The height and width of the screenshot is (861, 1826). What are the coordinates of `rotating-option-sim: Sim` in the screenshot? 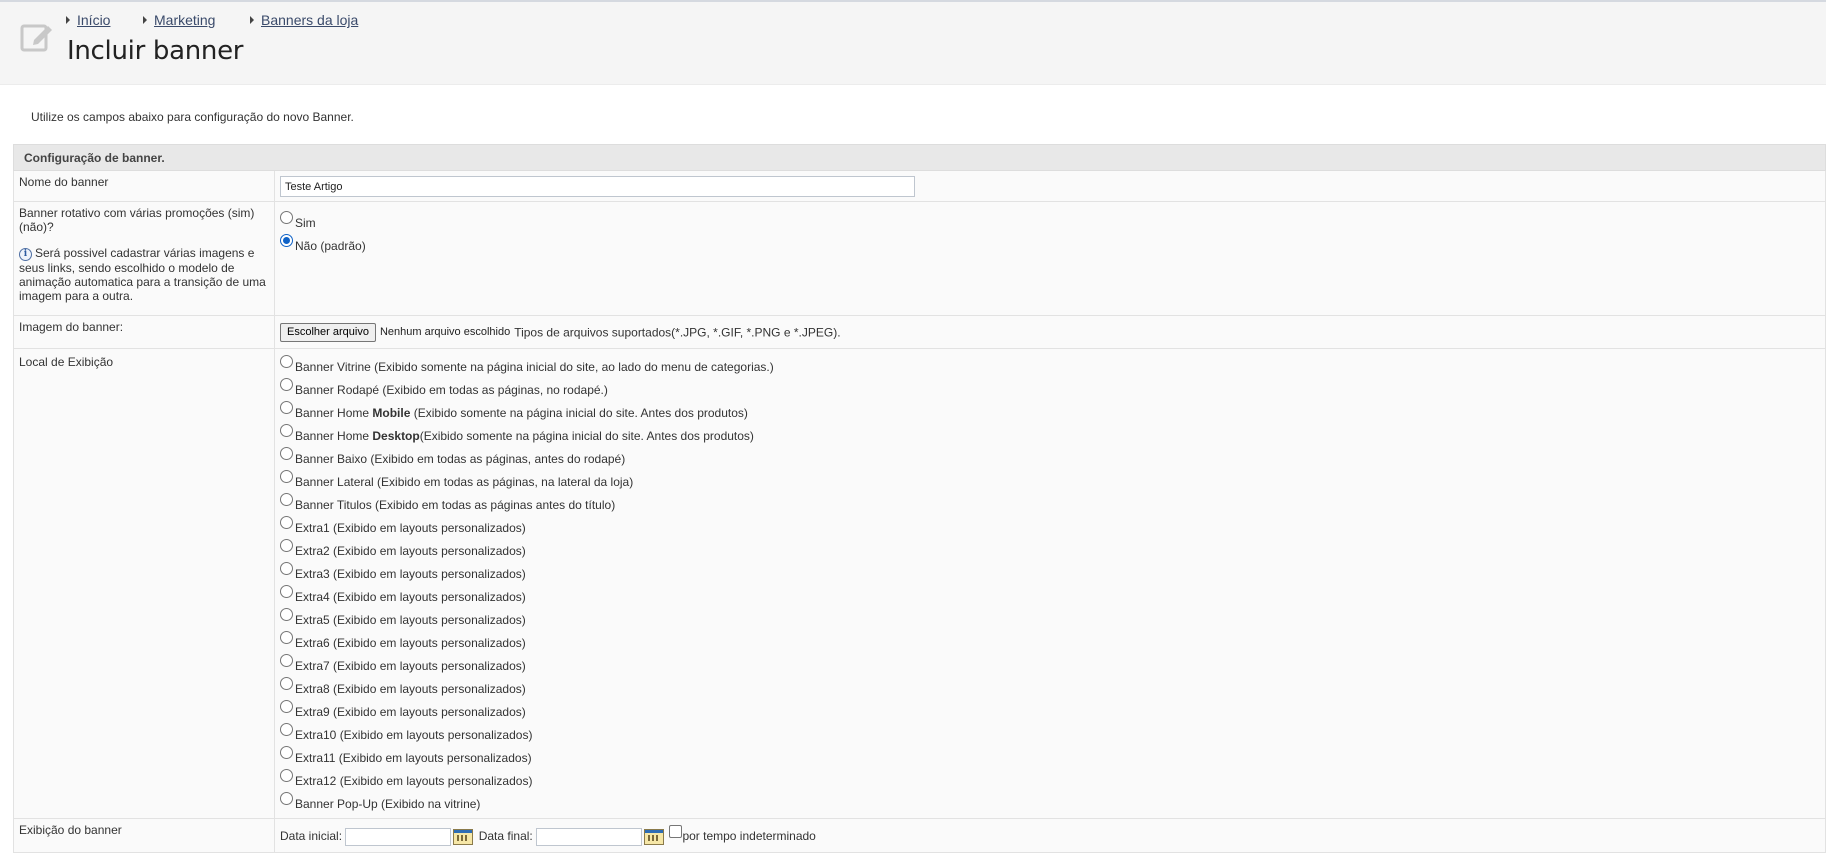 It's located at (1050, 222).